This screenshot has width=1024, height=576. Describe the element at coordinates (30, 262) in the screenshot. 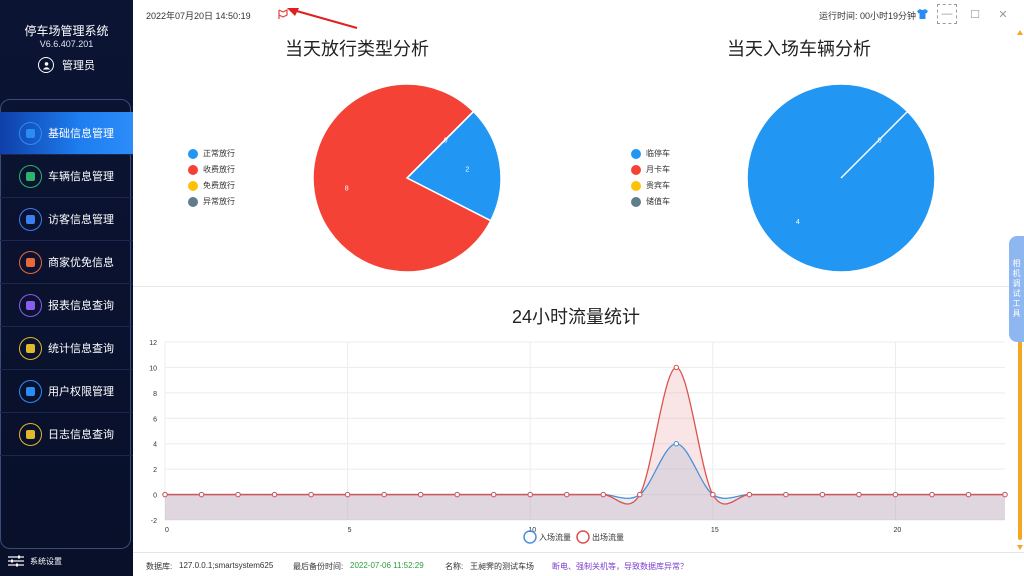

I see `cart-icon` at that location.